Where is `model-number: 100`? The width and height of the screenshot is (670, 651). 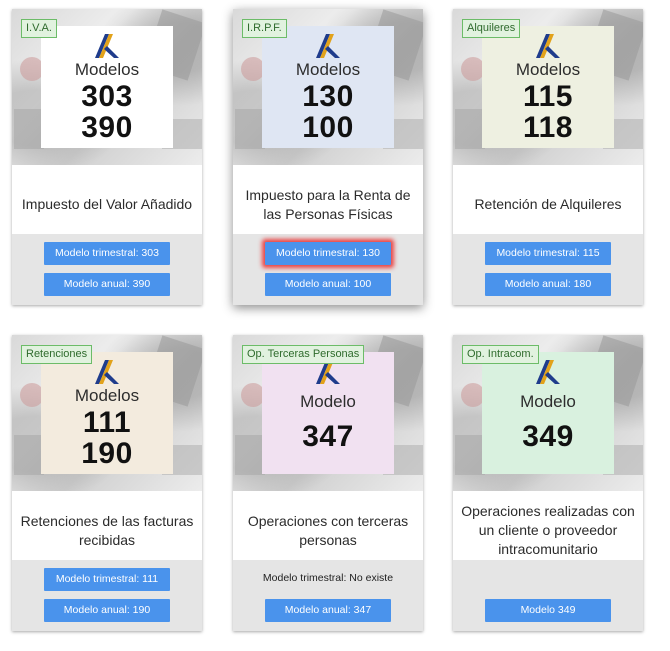 model-number: 100 is located at coordinates (328, 127).